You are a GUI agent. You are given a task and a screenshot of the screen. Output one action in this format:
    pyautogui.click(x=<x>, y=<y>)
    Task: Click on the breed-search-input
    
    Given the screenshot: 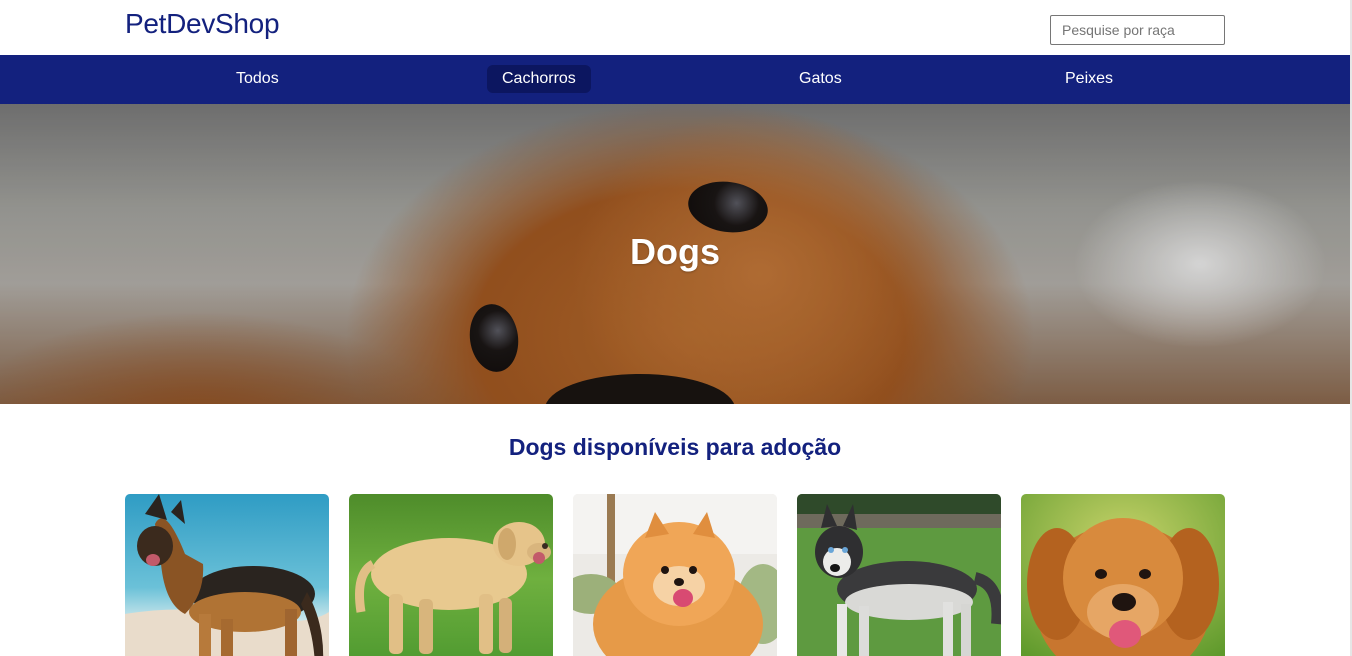 What is the action you would take?
    pyautogui.click(x=1137, y=30)
    